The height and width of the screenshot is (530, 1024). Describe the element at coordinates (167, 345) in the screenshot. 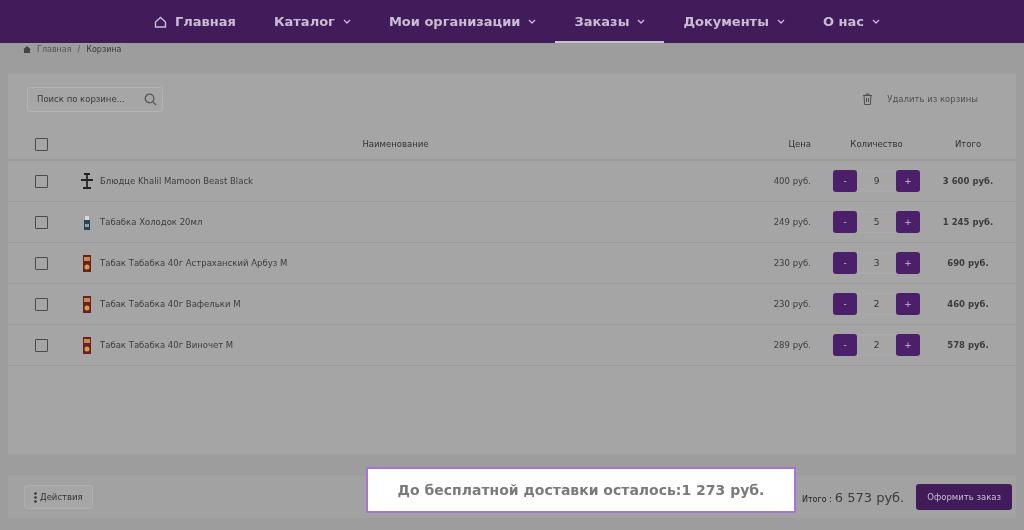

I see `product-name: Табак Табабка 40г Виночет М` at that location.